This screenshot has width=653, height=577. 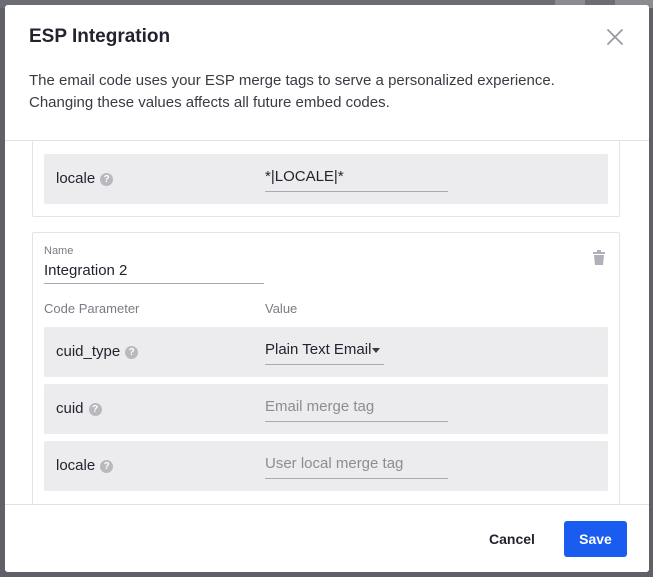 I want to click on param-row-cuid: cuid? Email merge tag, so click(x=326, y=409).